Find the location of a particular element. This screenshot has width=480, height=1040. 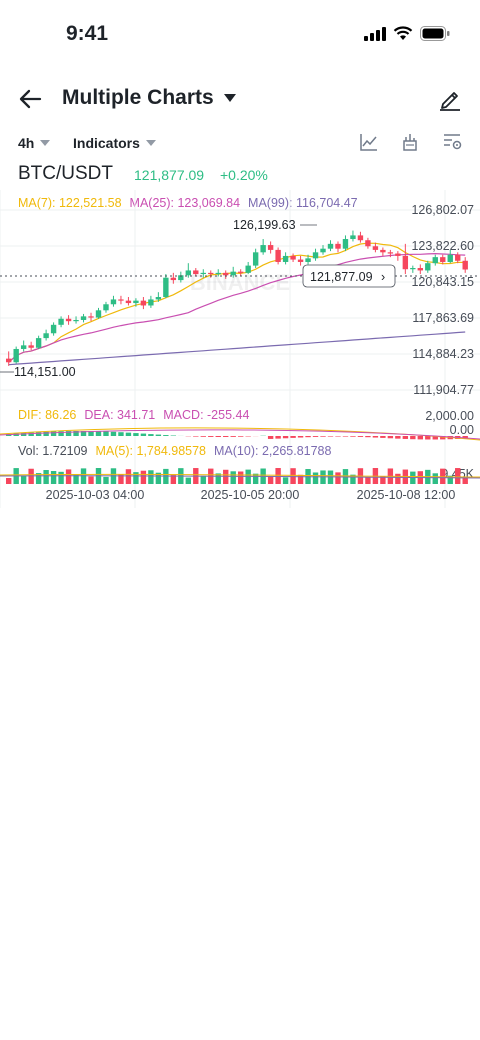

interval-selector: 4h is located at coordinates (34, 143).